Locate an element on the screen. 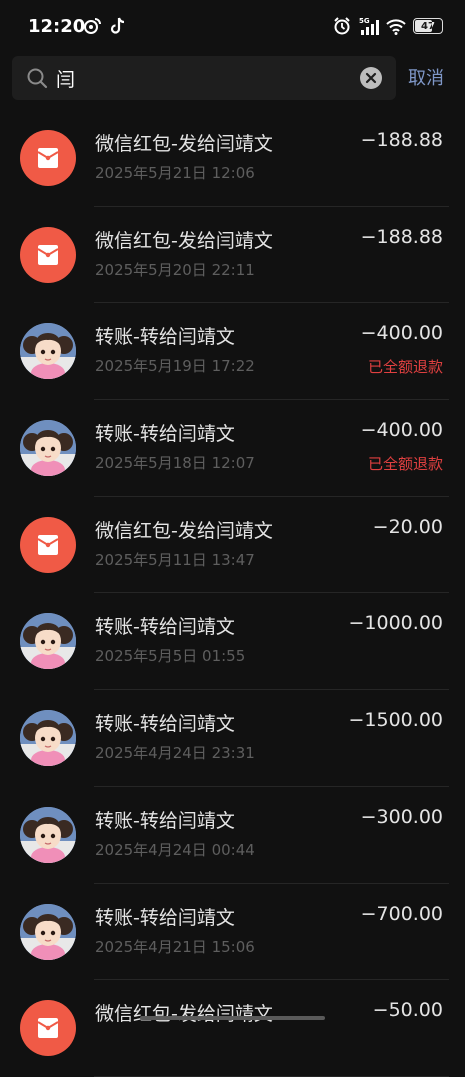 This screenshot has width=465, height=1077. cancel-button: 取消 is located at coordinates (426, 77).